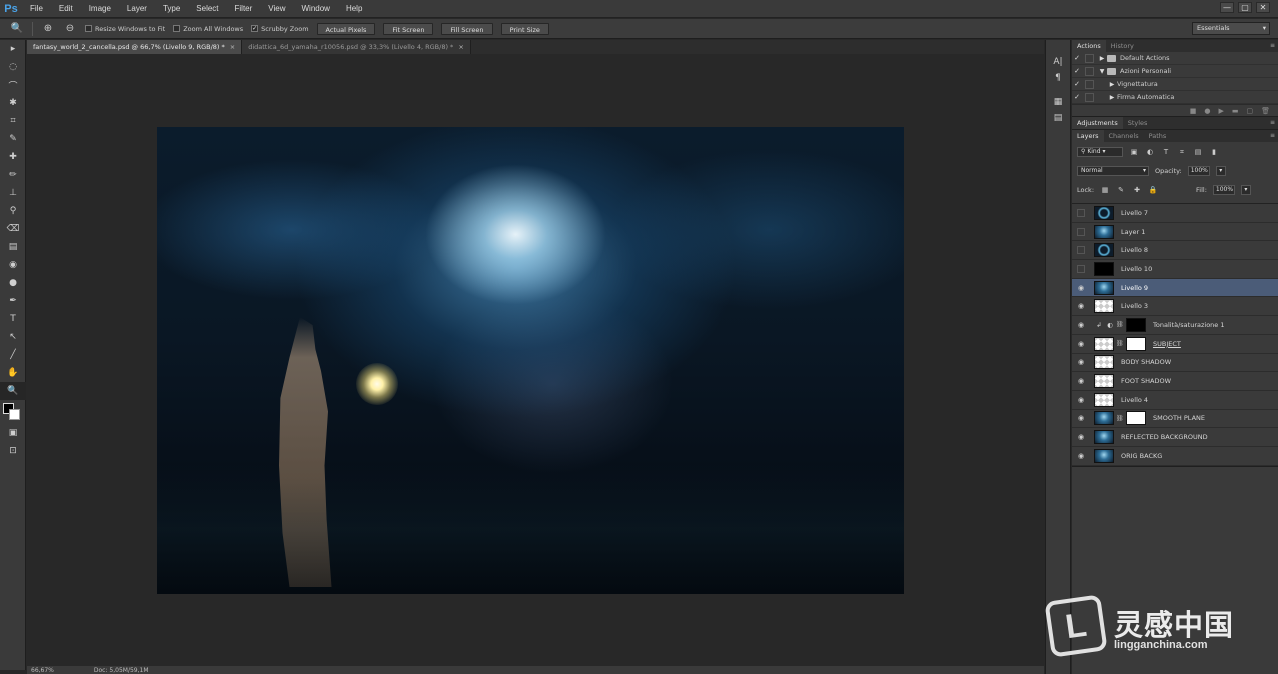  I want to click on lock-image-icon: ✎, so click(1121, 190).